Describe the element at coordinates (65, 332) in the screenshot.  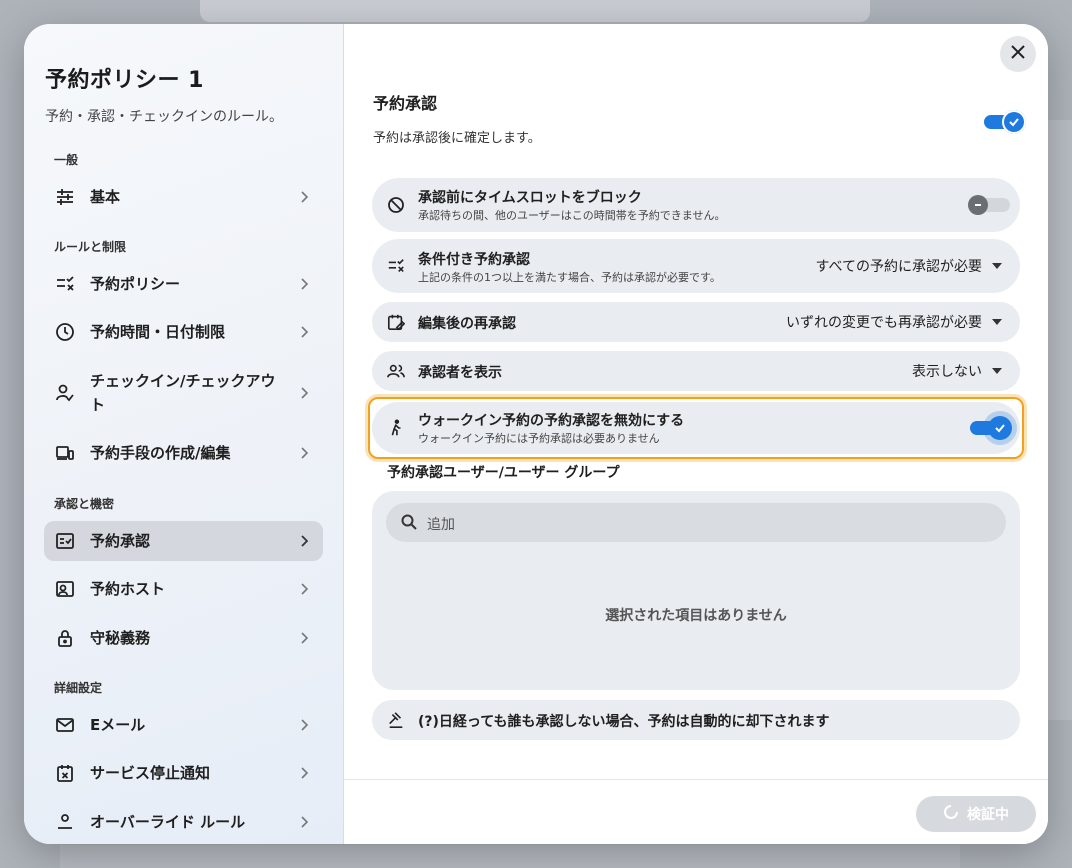
I see `clock-icon` at that location.